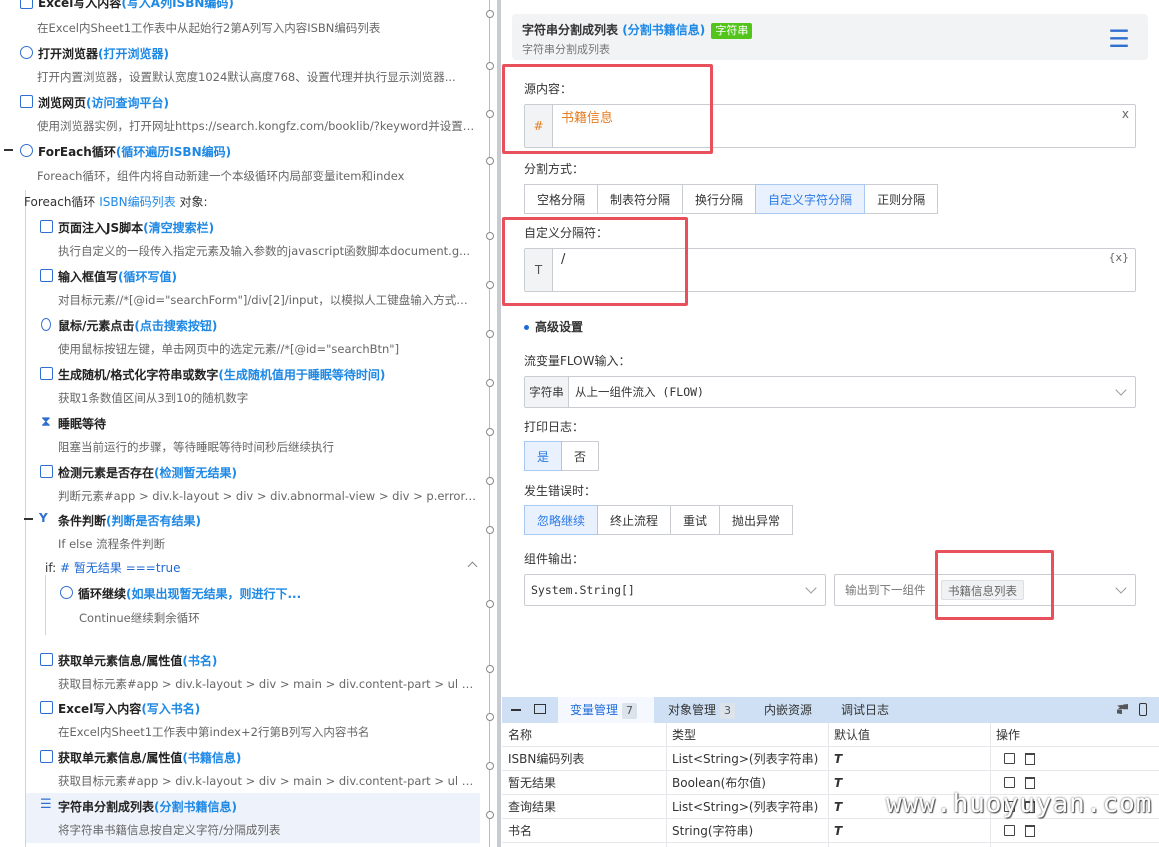 The height and width of the screenshot is (847, 1159). What do you see at coordinates (229, 349) in the screenshot?
I see `step-desc: 使用鼠标按钮左键，单击网页中的选定元素//*[@id="searchBtn"]` at bounding box center [229, 349].